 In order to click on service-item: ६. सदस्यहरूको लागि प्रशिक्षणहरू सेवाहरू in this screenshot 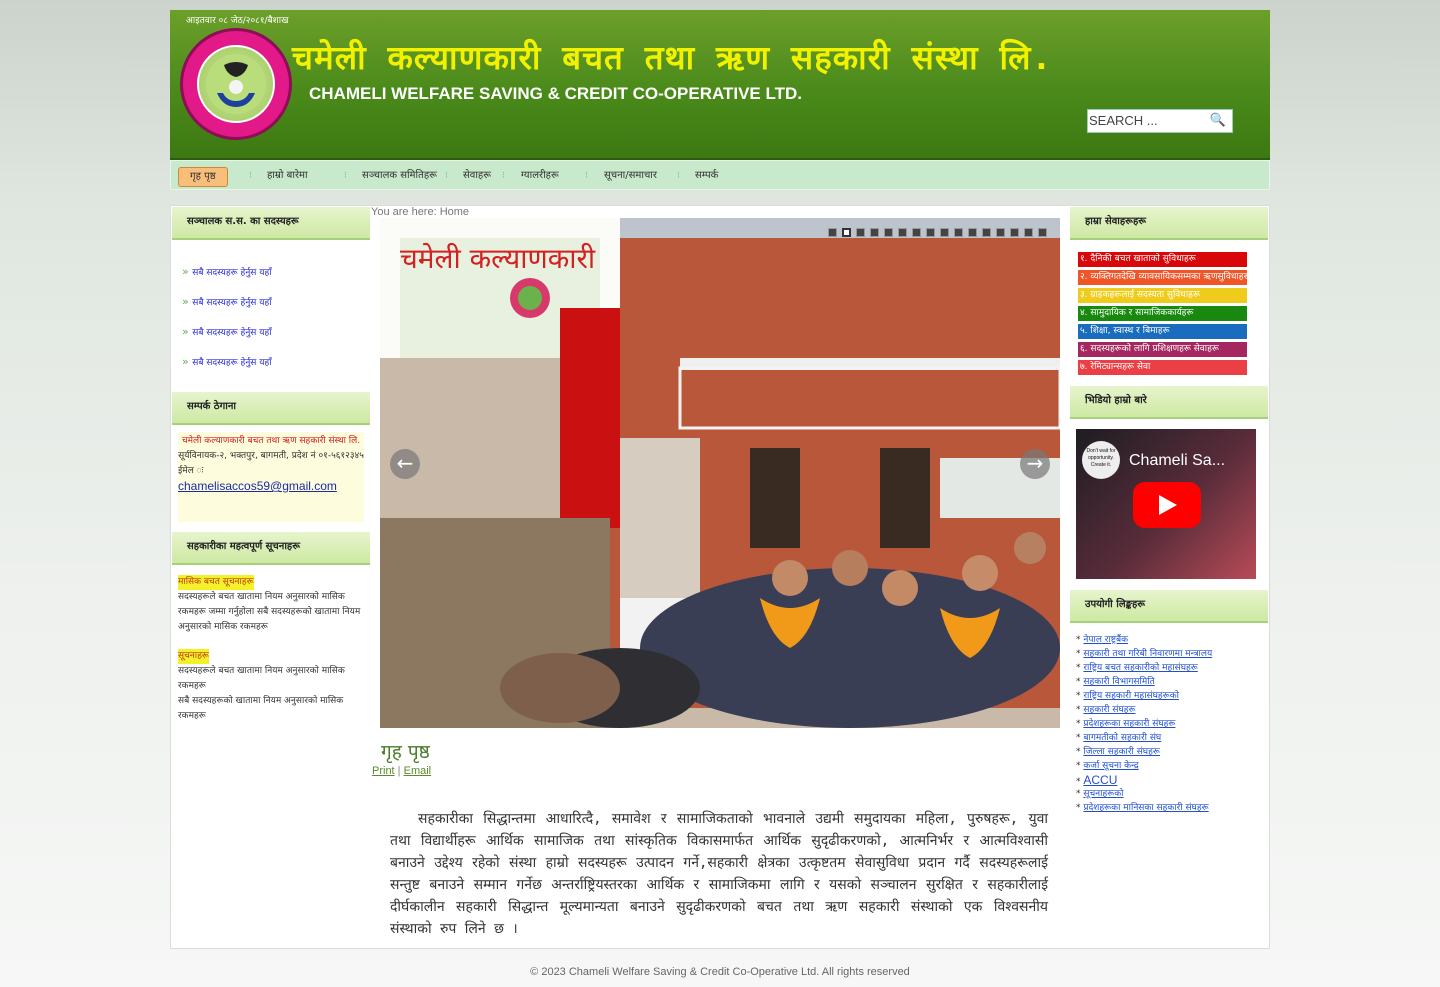, I will do `click(1162, 349)`.